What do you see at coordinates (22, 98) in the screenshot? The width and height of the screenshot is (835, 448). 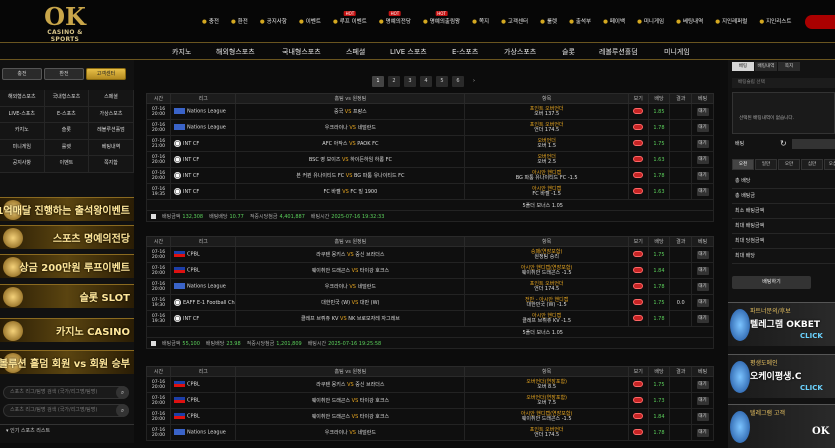 I see `left-menu-item: 해외형스포츠` at bounding box center [22, 98].